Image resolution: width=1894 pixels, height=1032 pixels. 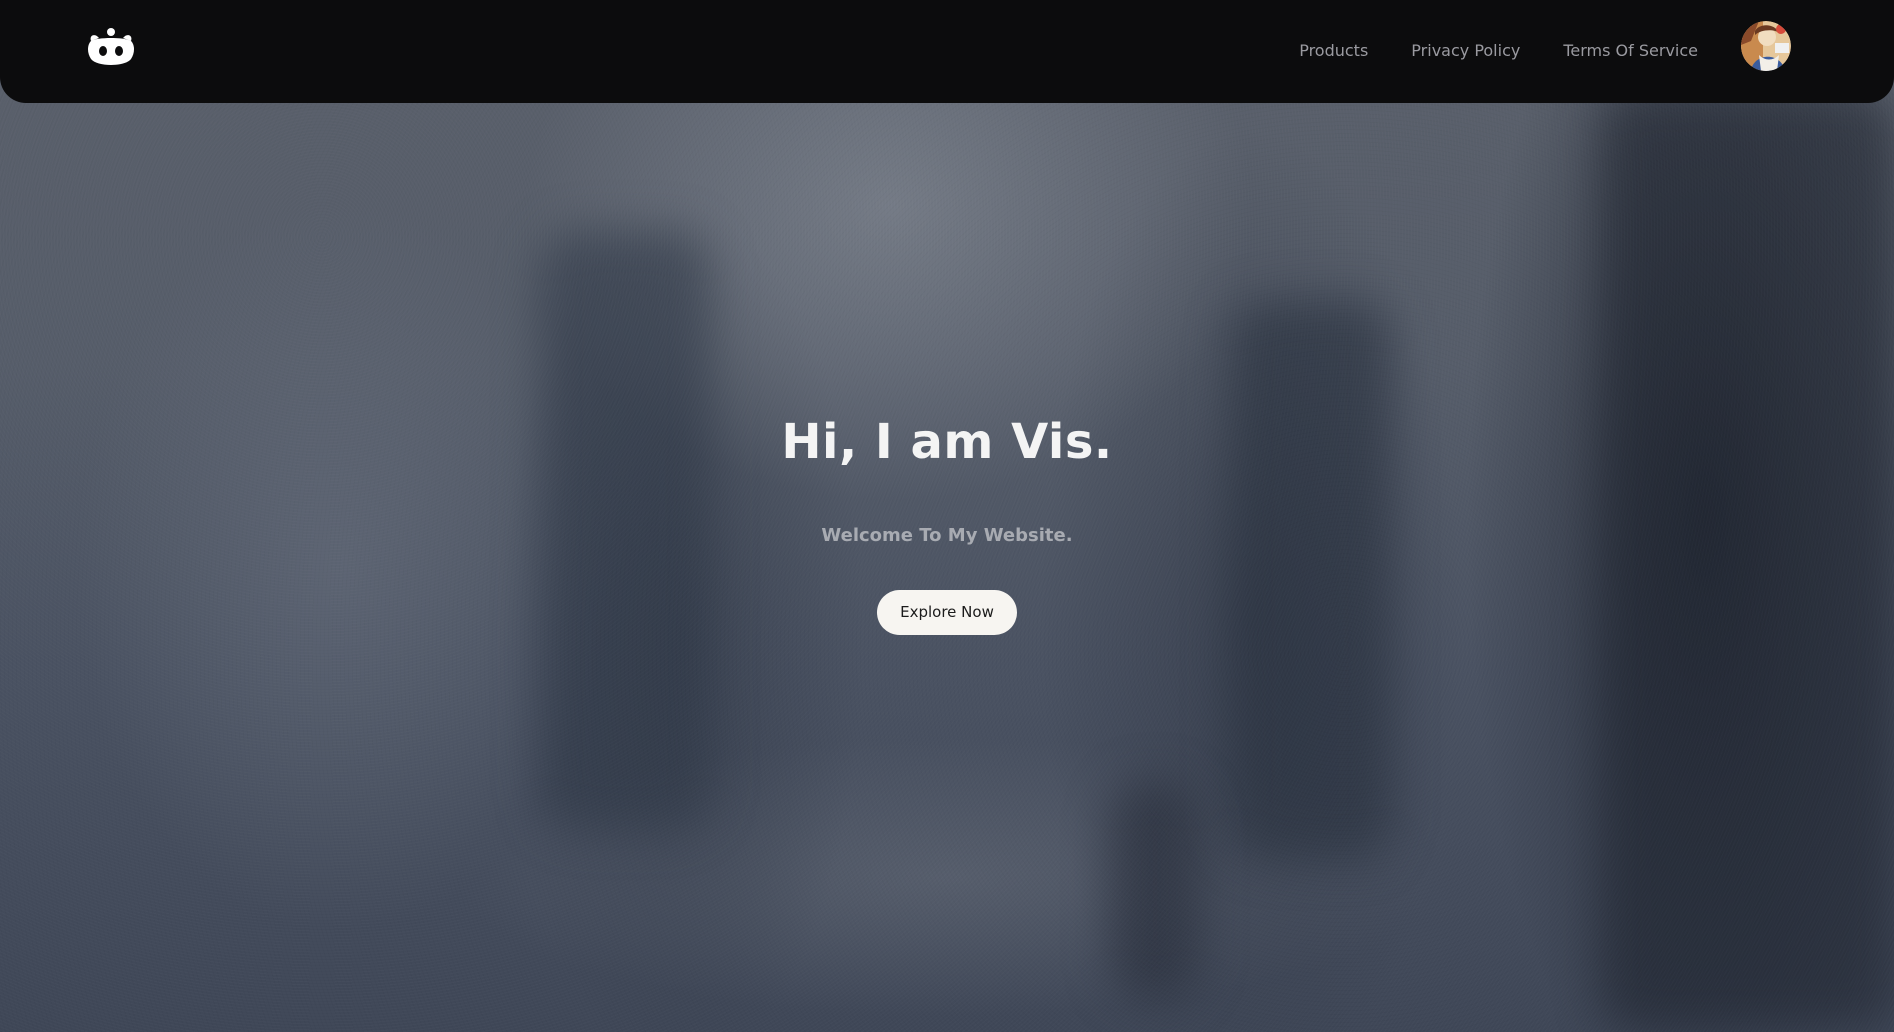 I want to click on nav-links: Products Privacy Policy Terms Of Service, so click(x=1498, y=50).